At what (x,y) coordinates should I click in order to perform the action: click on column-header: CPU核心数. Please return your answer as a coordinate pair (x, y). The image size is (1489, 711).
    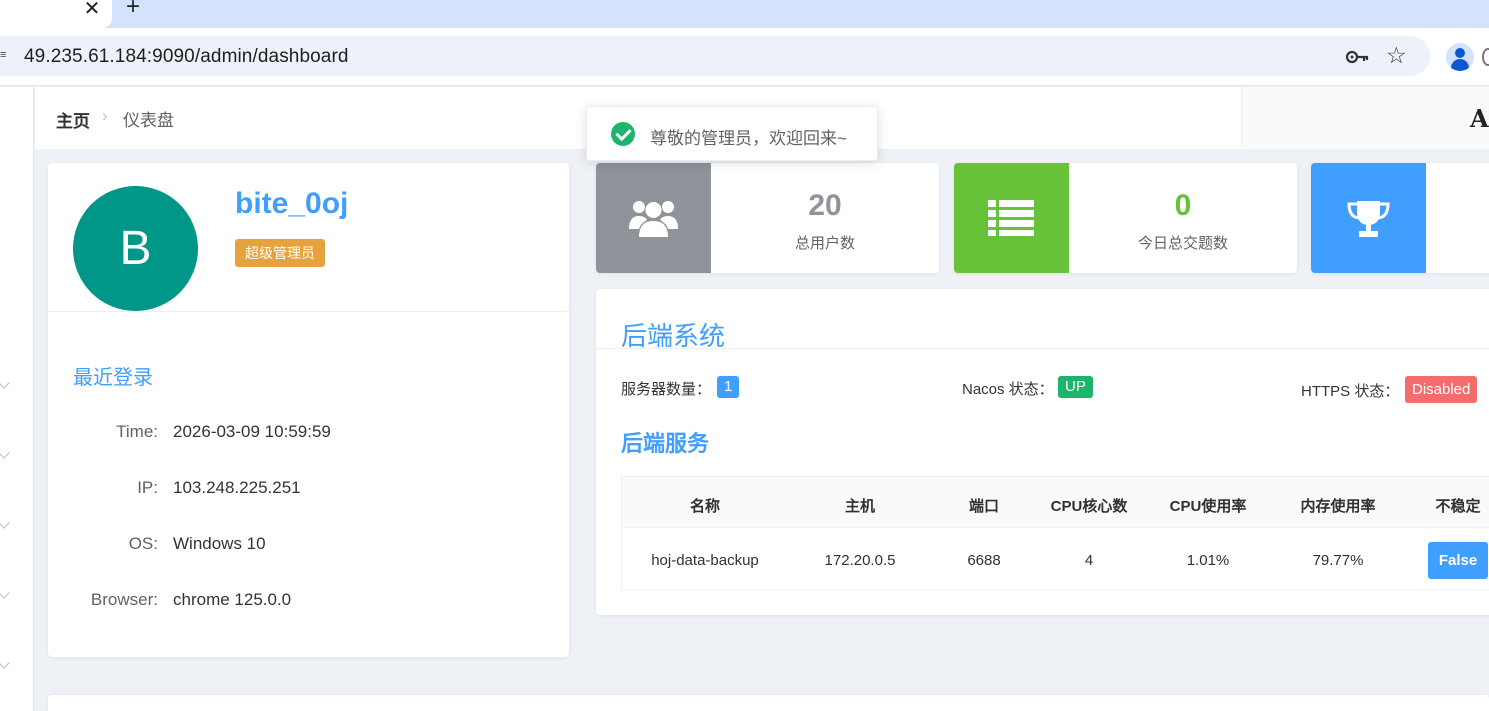
    Looking at the image, I should click on (1089, 505).